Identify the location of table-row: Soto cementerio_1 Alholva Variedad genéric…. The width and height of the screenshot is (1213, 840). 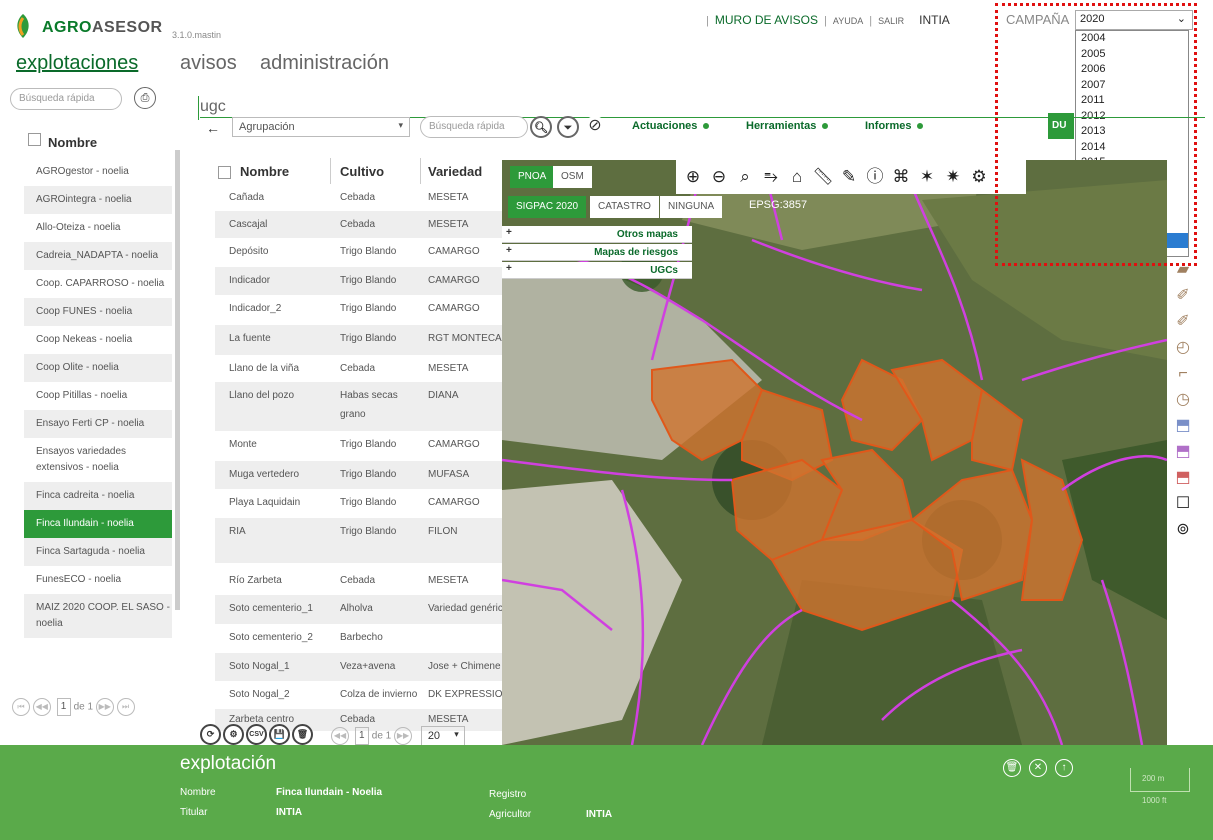
(358, 609).